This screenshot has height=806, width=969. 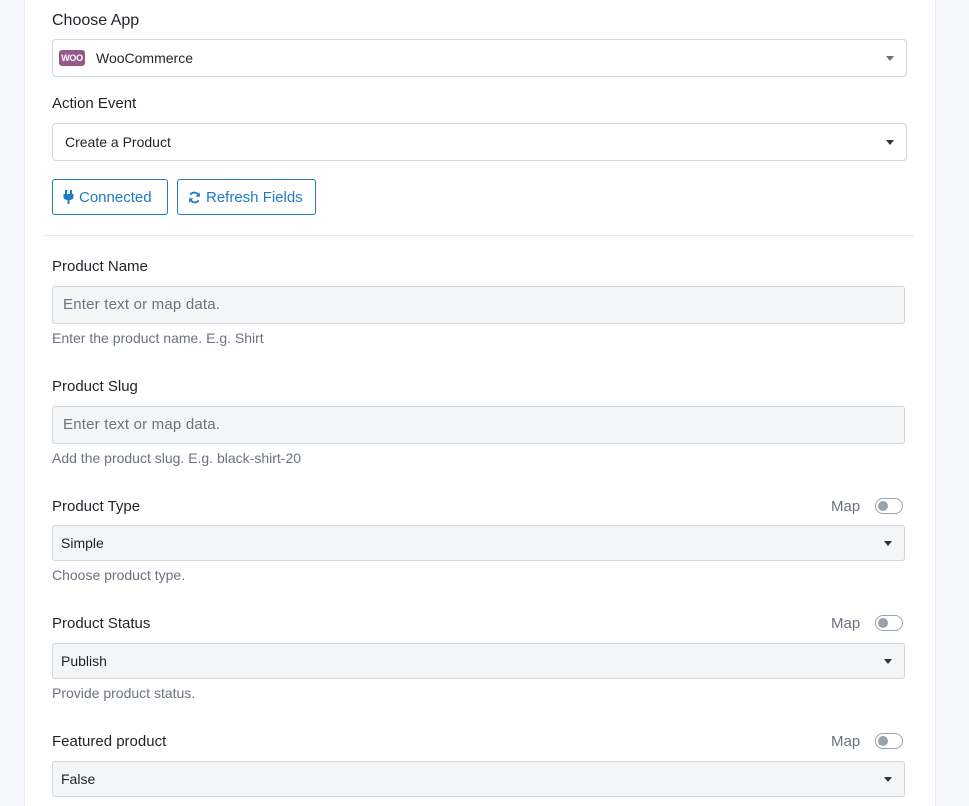 What do you see at coordinates (82, 543) in the screenshot?
I see `product-type-value: Simple` at bounding box center [82, 543].